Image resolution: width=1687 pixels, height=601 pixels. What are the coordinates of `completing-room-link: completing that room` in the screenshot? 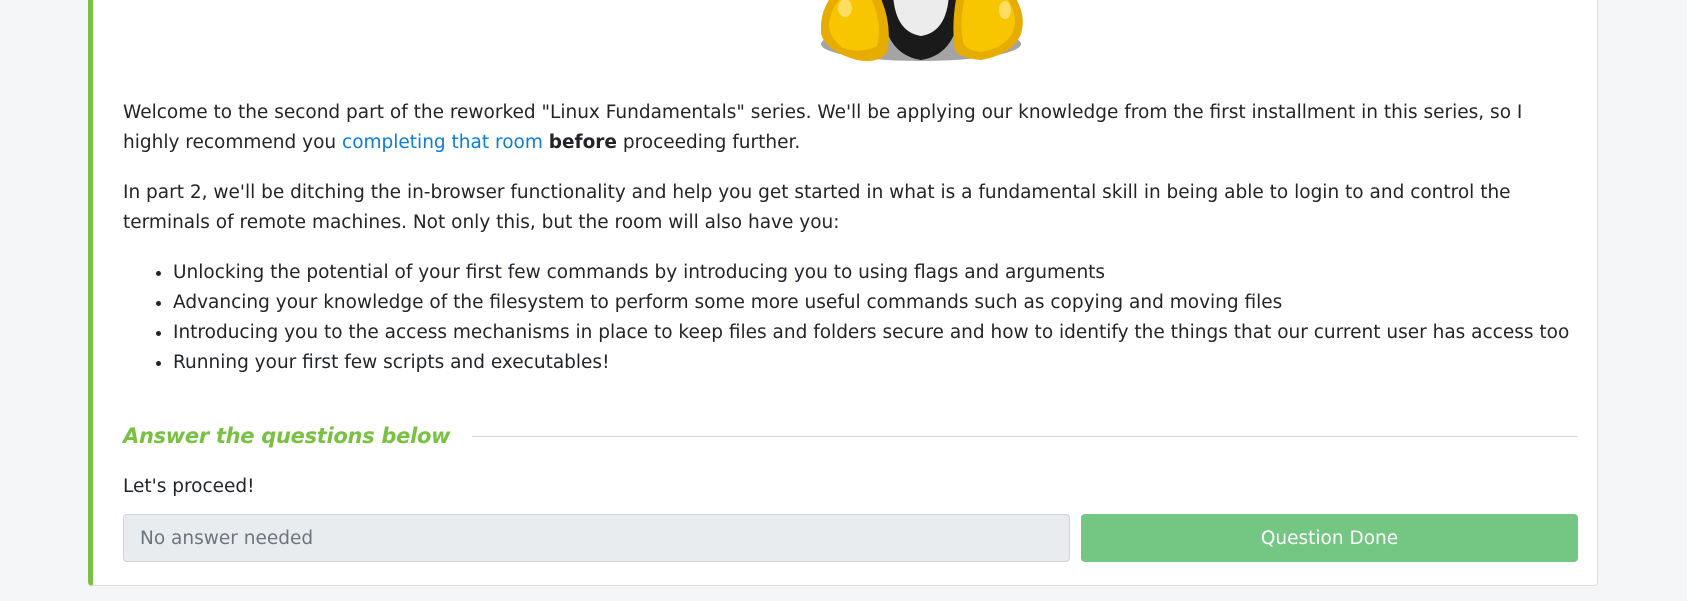 It's located at (442, 142).